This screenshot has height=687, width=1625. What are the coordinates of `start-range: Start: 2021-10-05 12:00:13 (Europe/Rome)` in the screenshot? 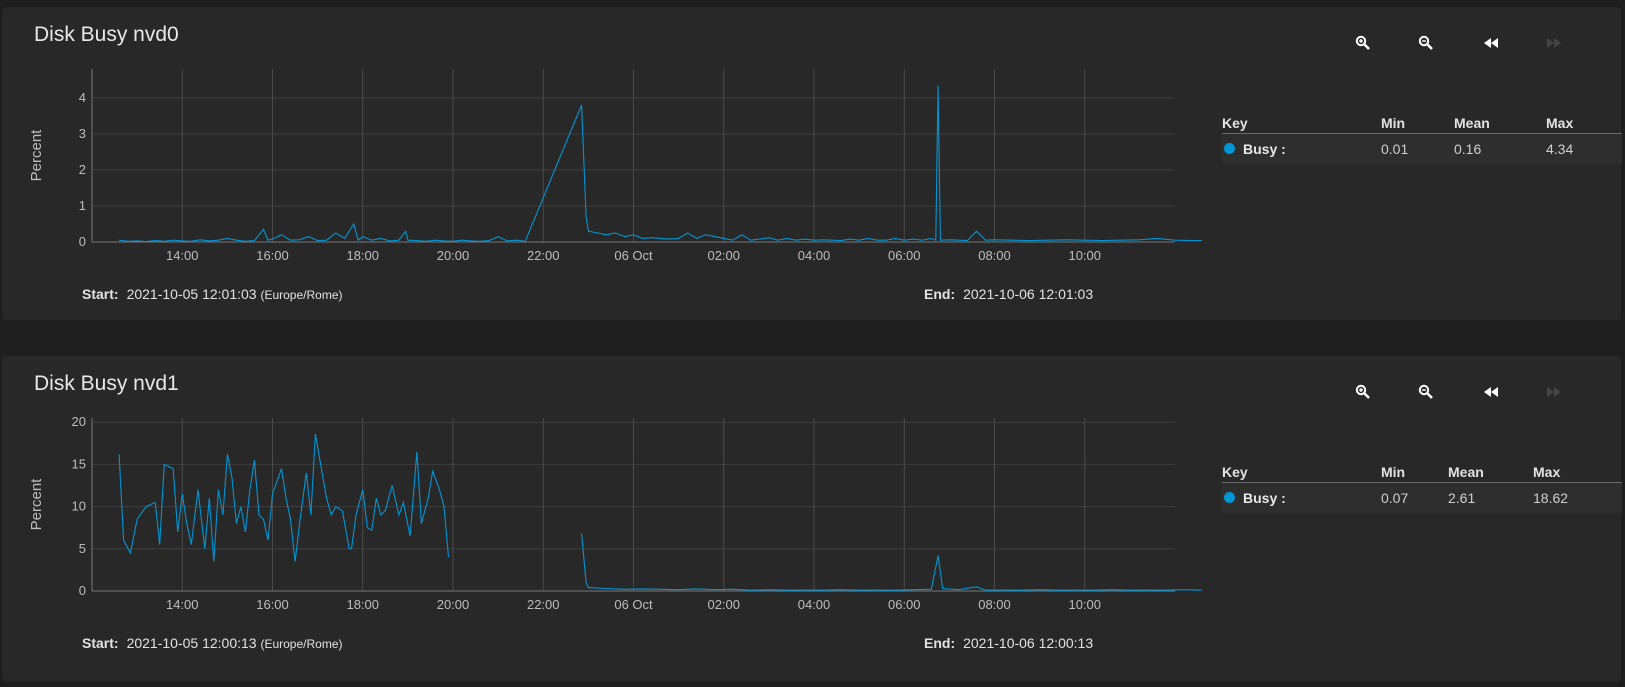 It's located at (212, 643).